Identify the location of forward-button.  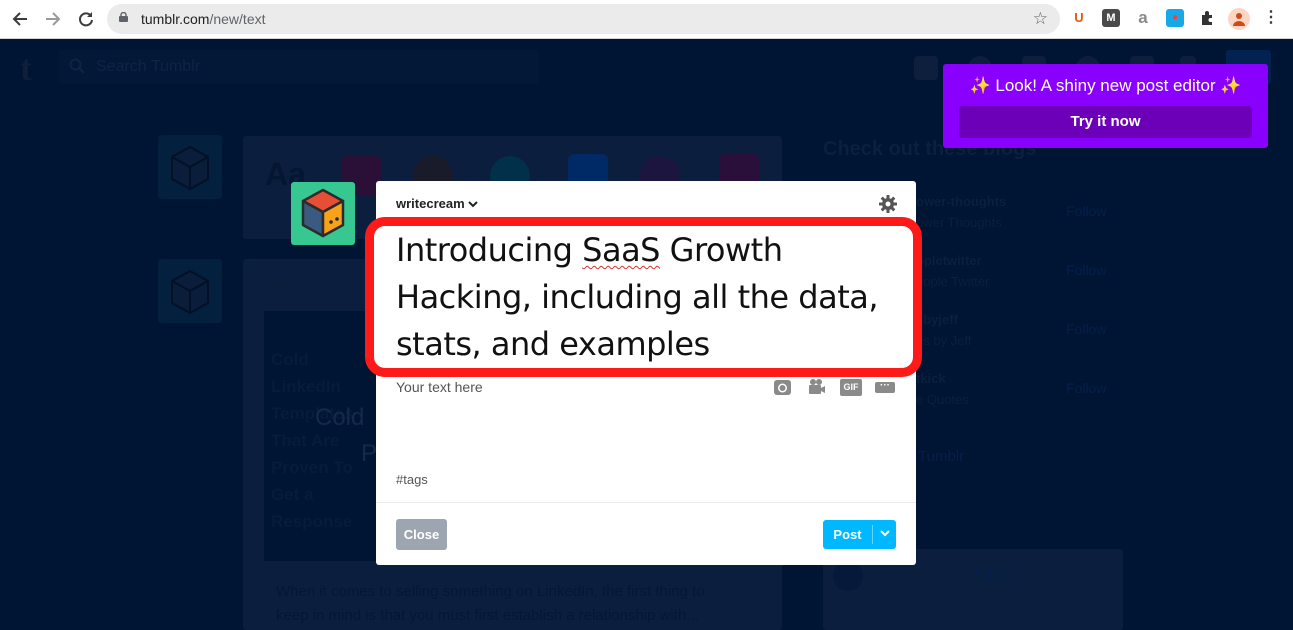
(53, 19).